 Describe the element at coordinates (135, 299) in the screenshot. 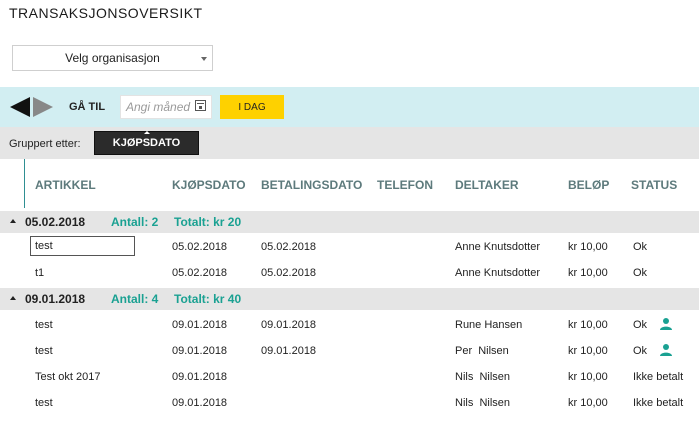

I see `group-count: Antall: 4` at that location.